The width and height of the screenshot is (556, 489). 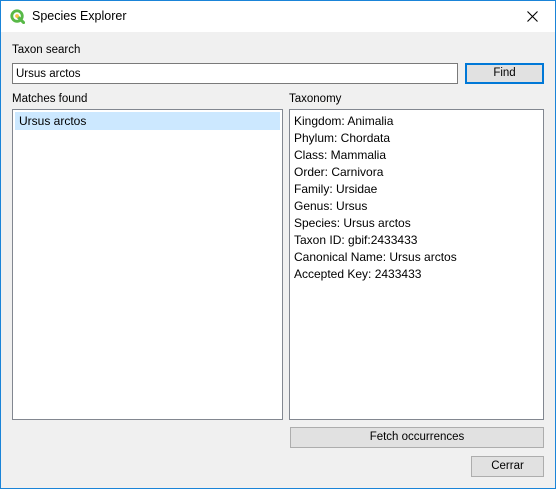 What do you see at coordinates (50, 99) in the screenshot?
I see `matches-found-label: Matches found` at bounding box center [50, 99].